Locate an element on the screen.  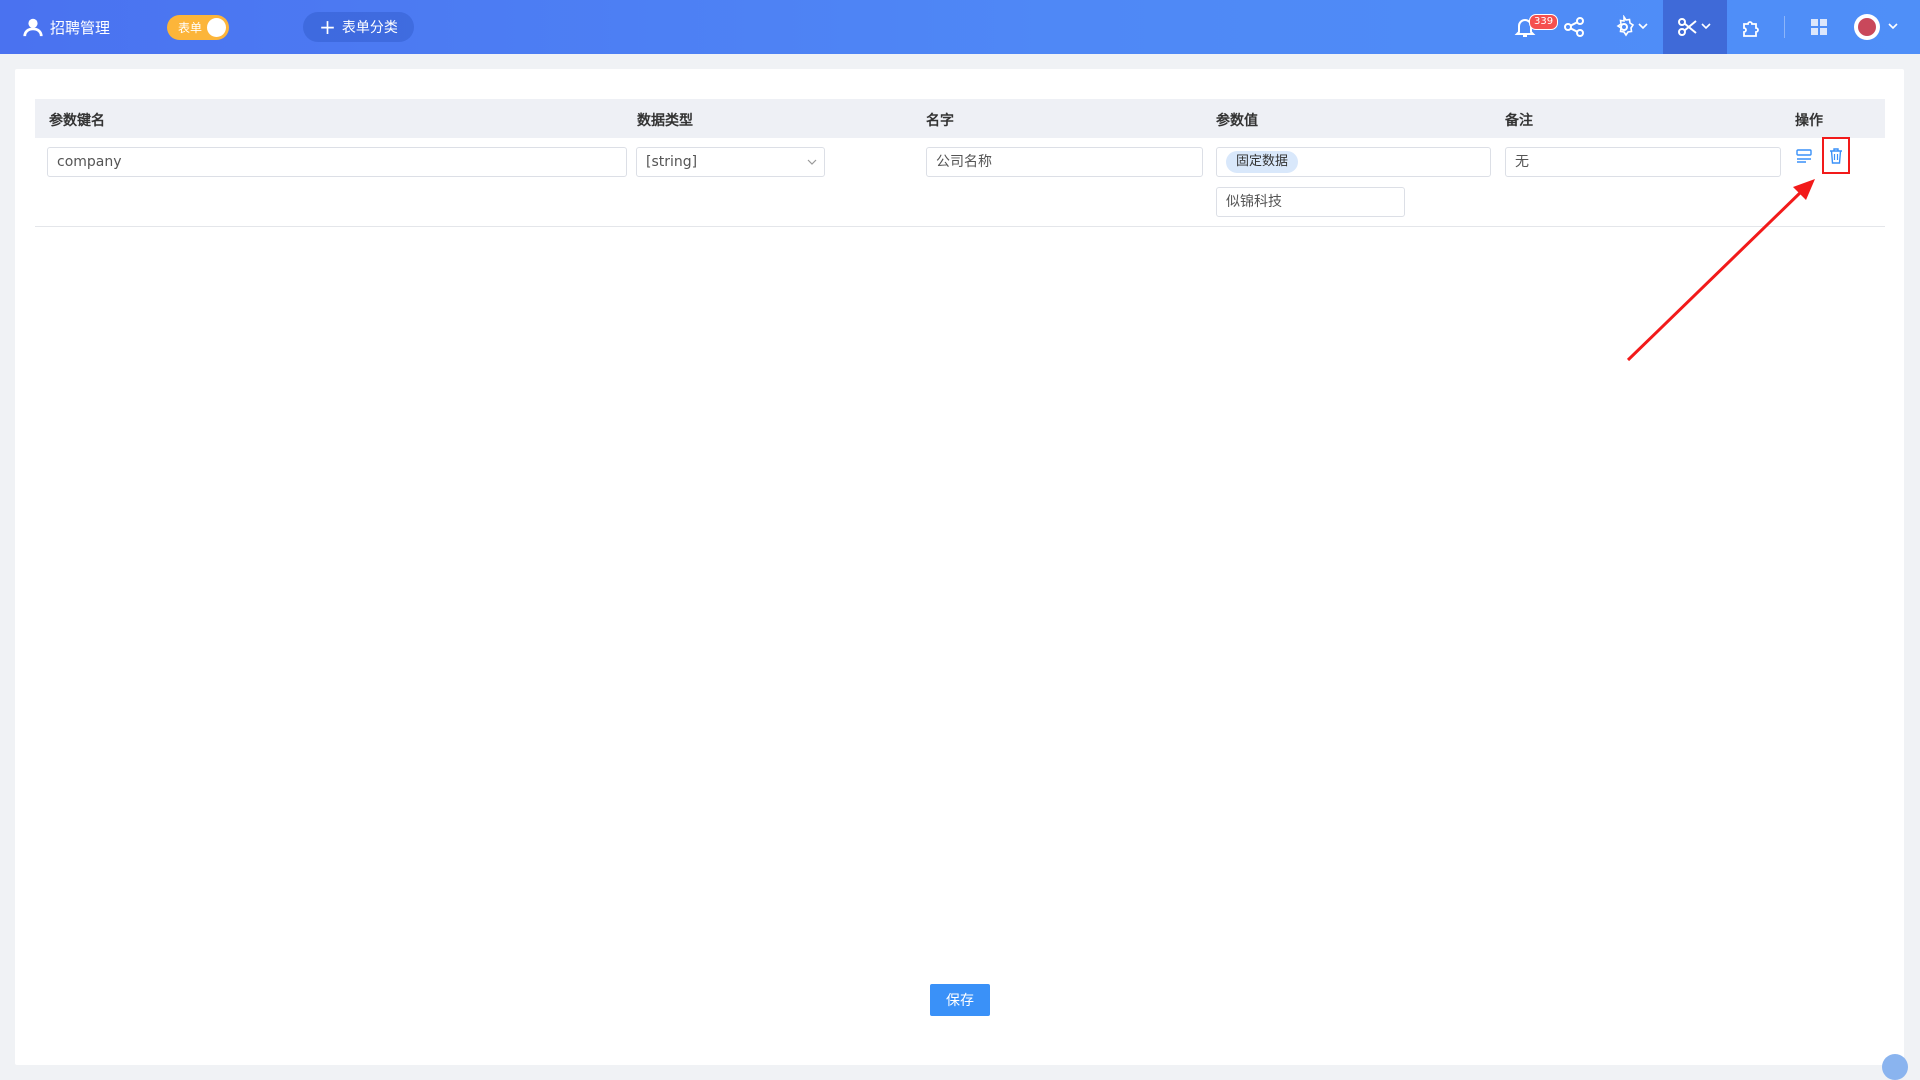
edit-settings-icon is located at coordinates (1804, 156).